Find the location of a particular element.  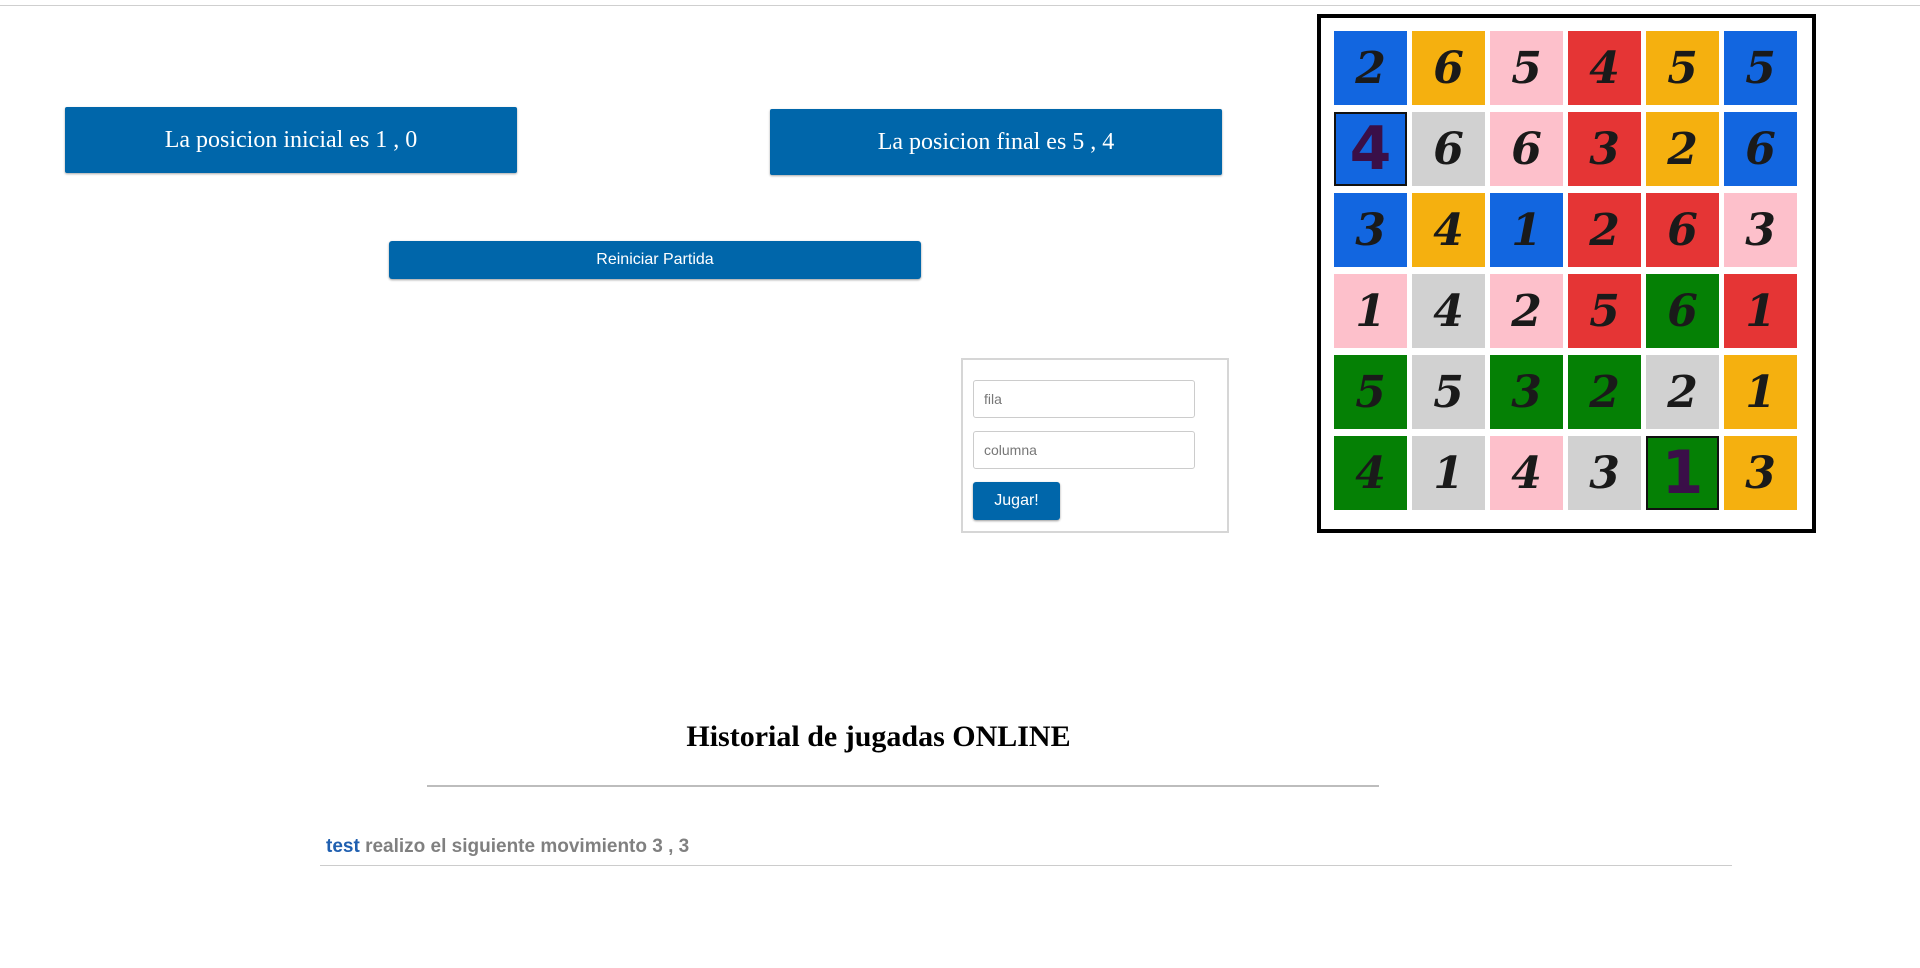

move-form: Jugar! is located at coordinates (1095, 445).